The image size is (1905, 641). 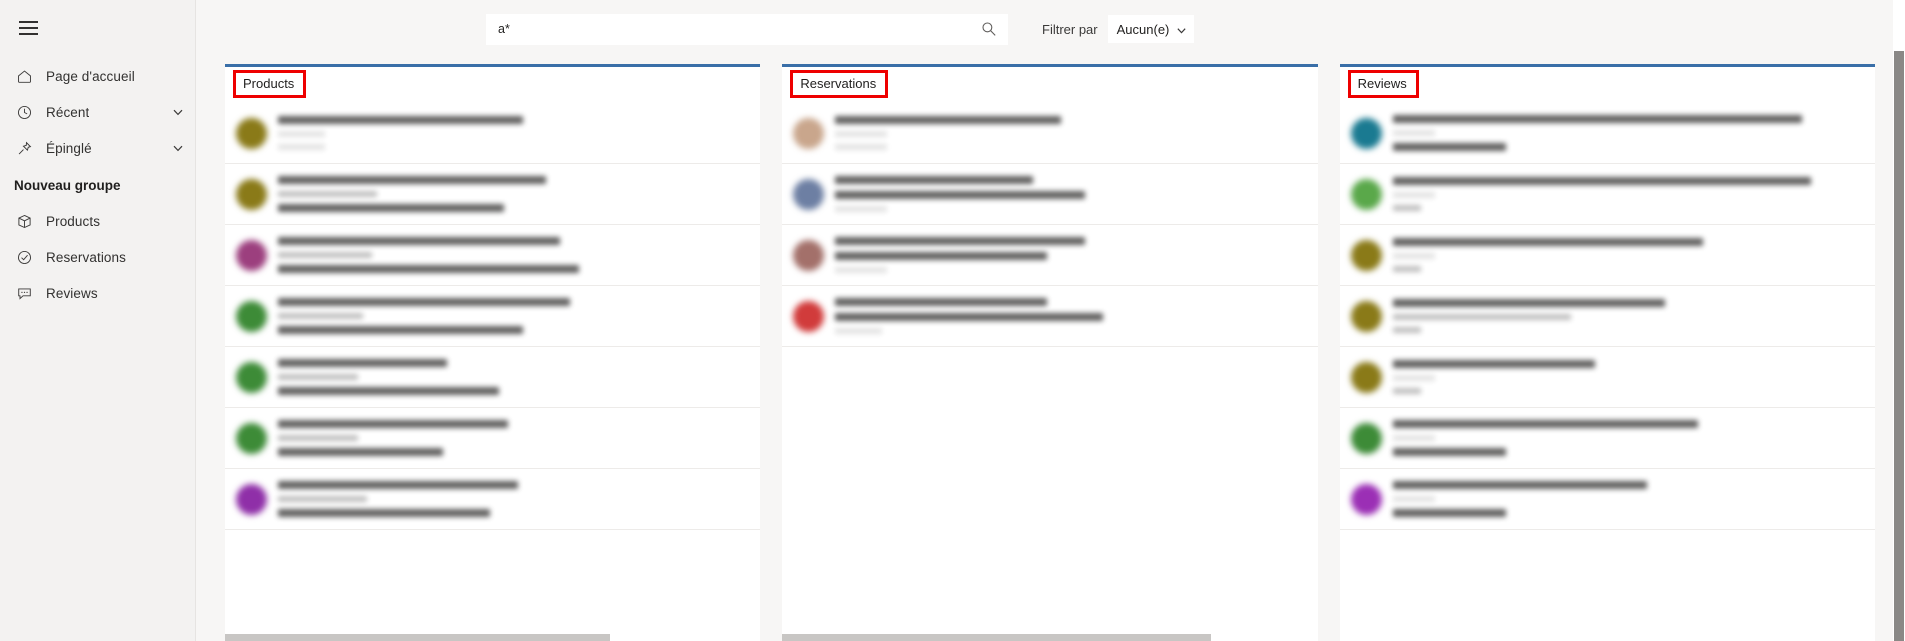 I want to click on sidebar-item-label: Reservations, so click(x=86, y=257).